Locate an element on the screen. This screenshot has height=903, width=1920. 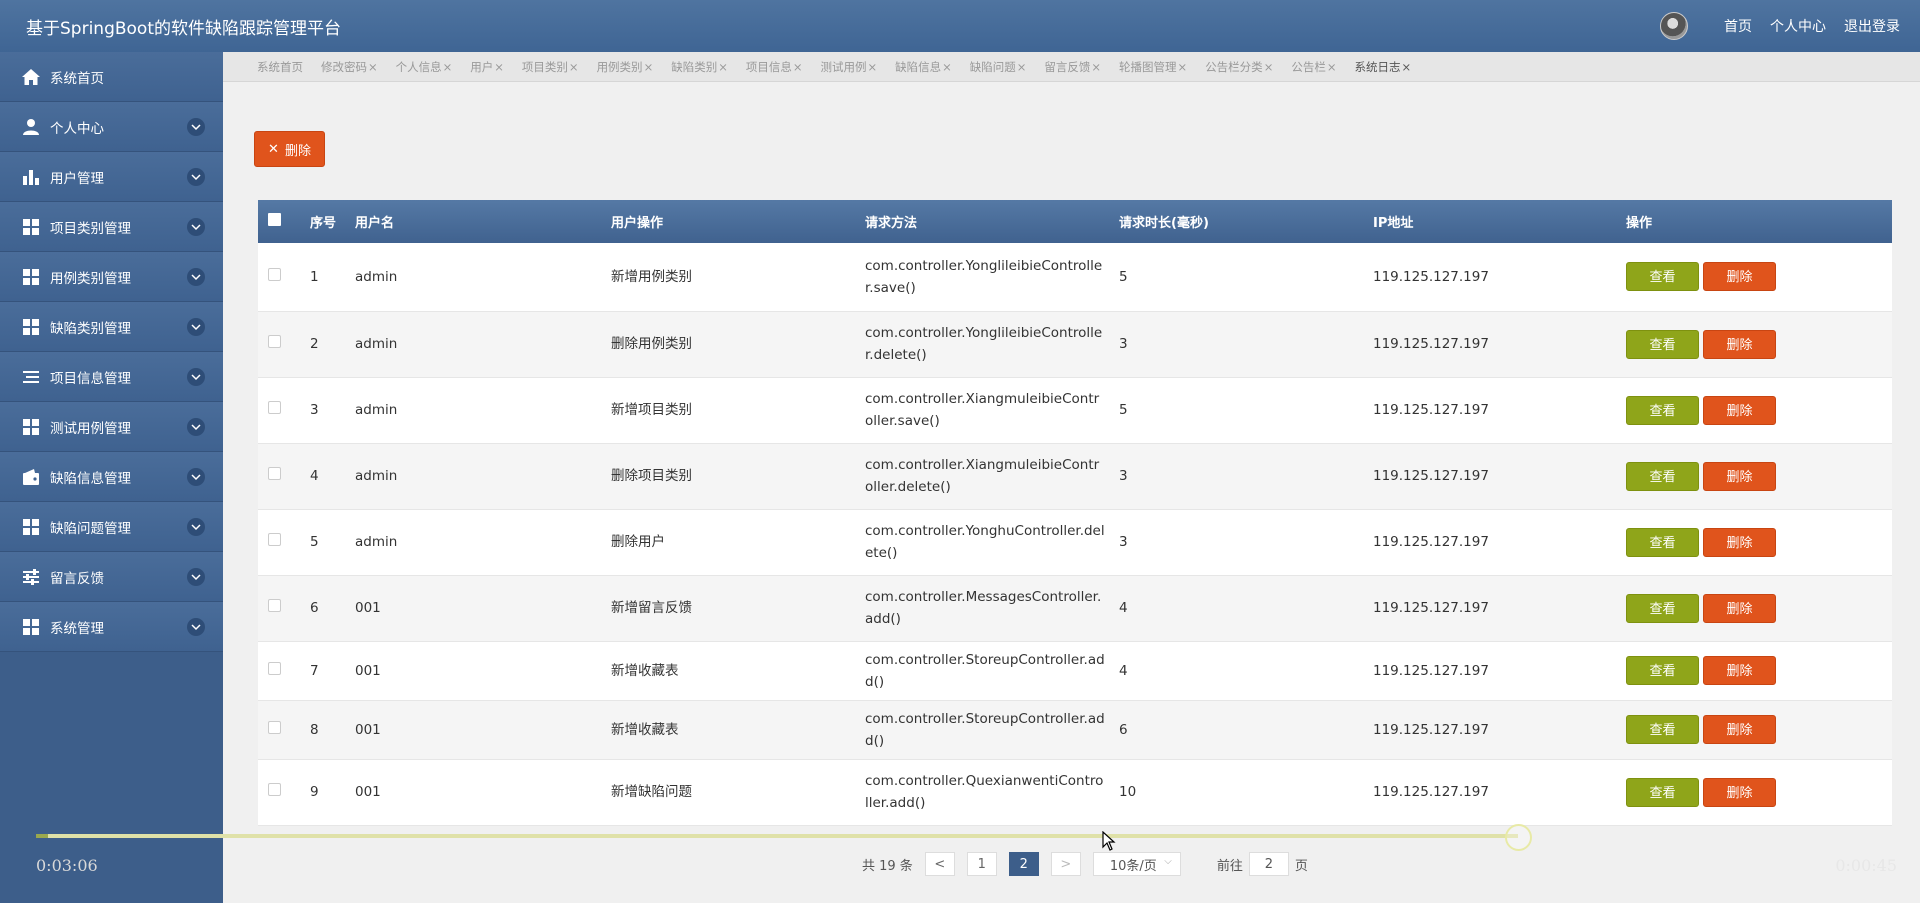
tab-3: 用户× is located at coordinates (487, 67).